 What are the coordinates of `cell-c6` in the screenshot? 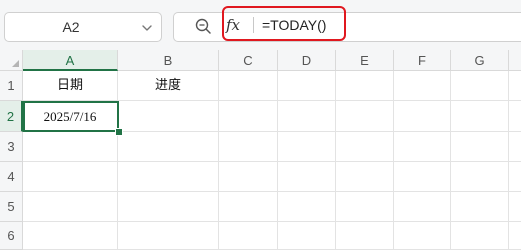 It's located at (248, 236).